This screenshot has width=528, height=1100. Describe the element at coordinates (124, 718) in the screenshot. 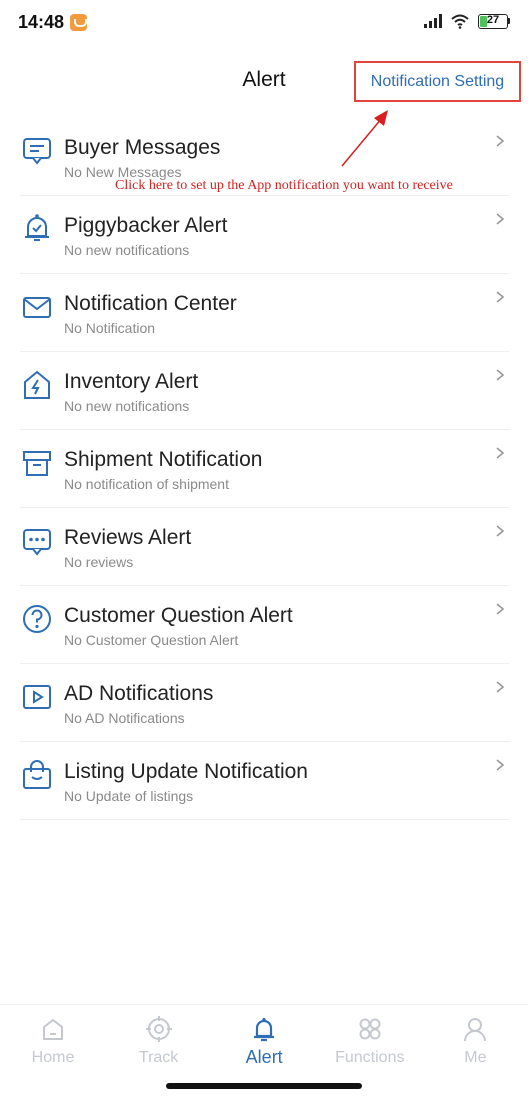

I see `alert-subtitle: No AD Notifications` at that location.